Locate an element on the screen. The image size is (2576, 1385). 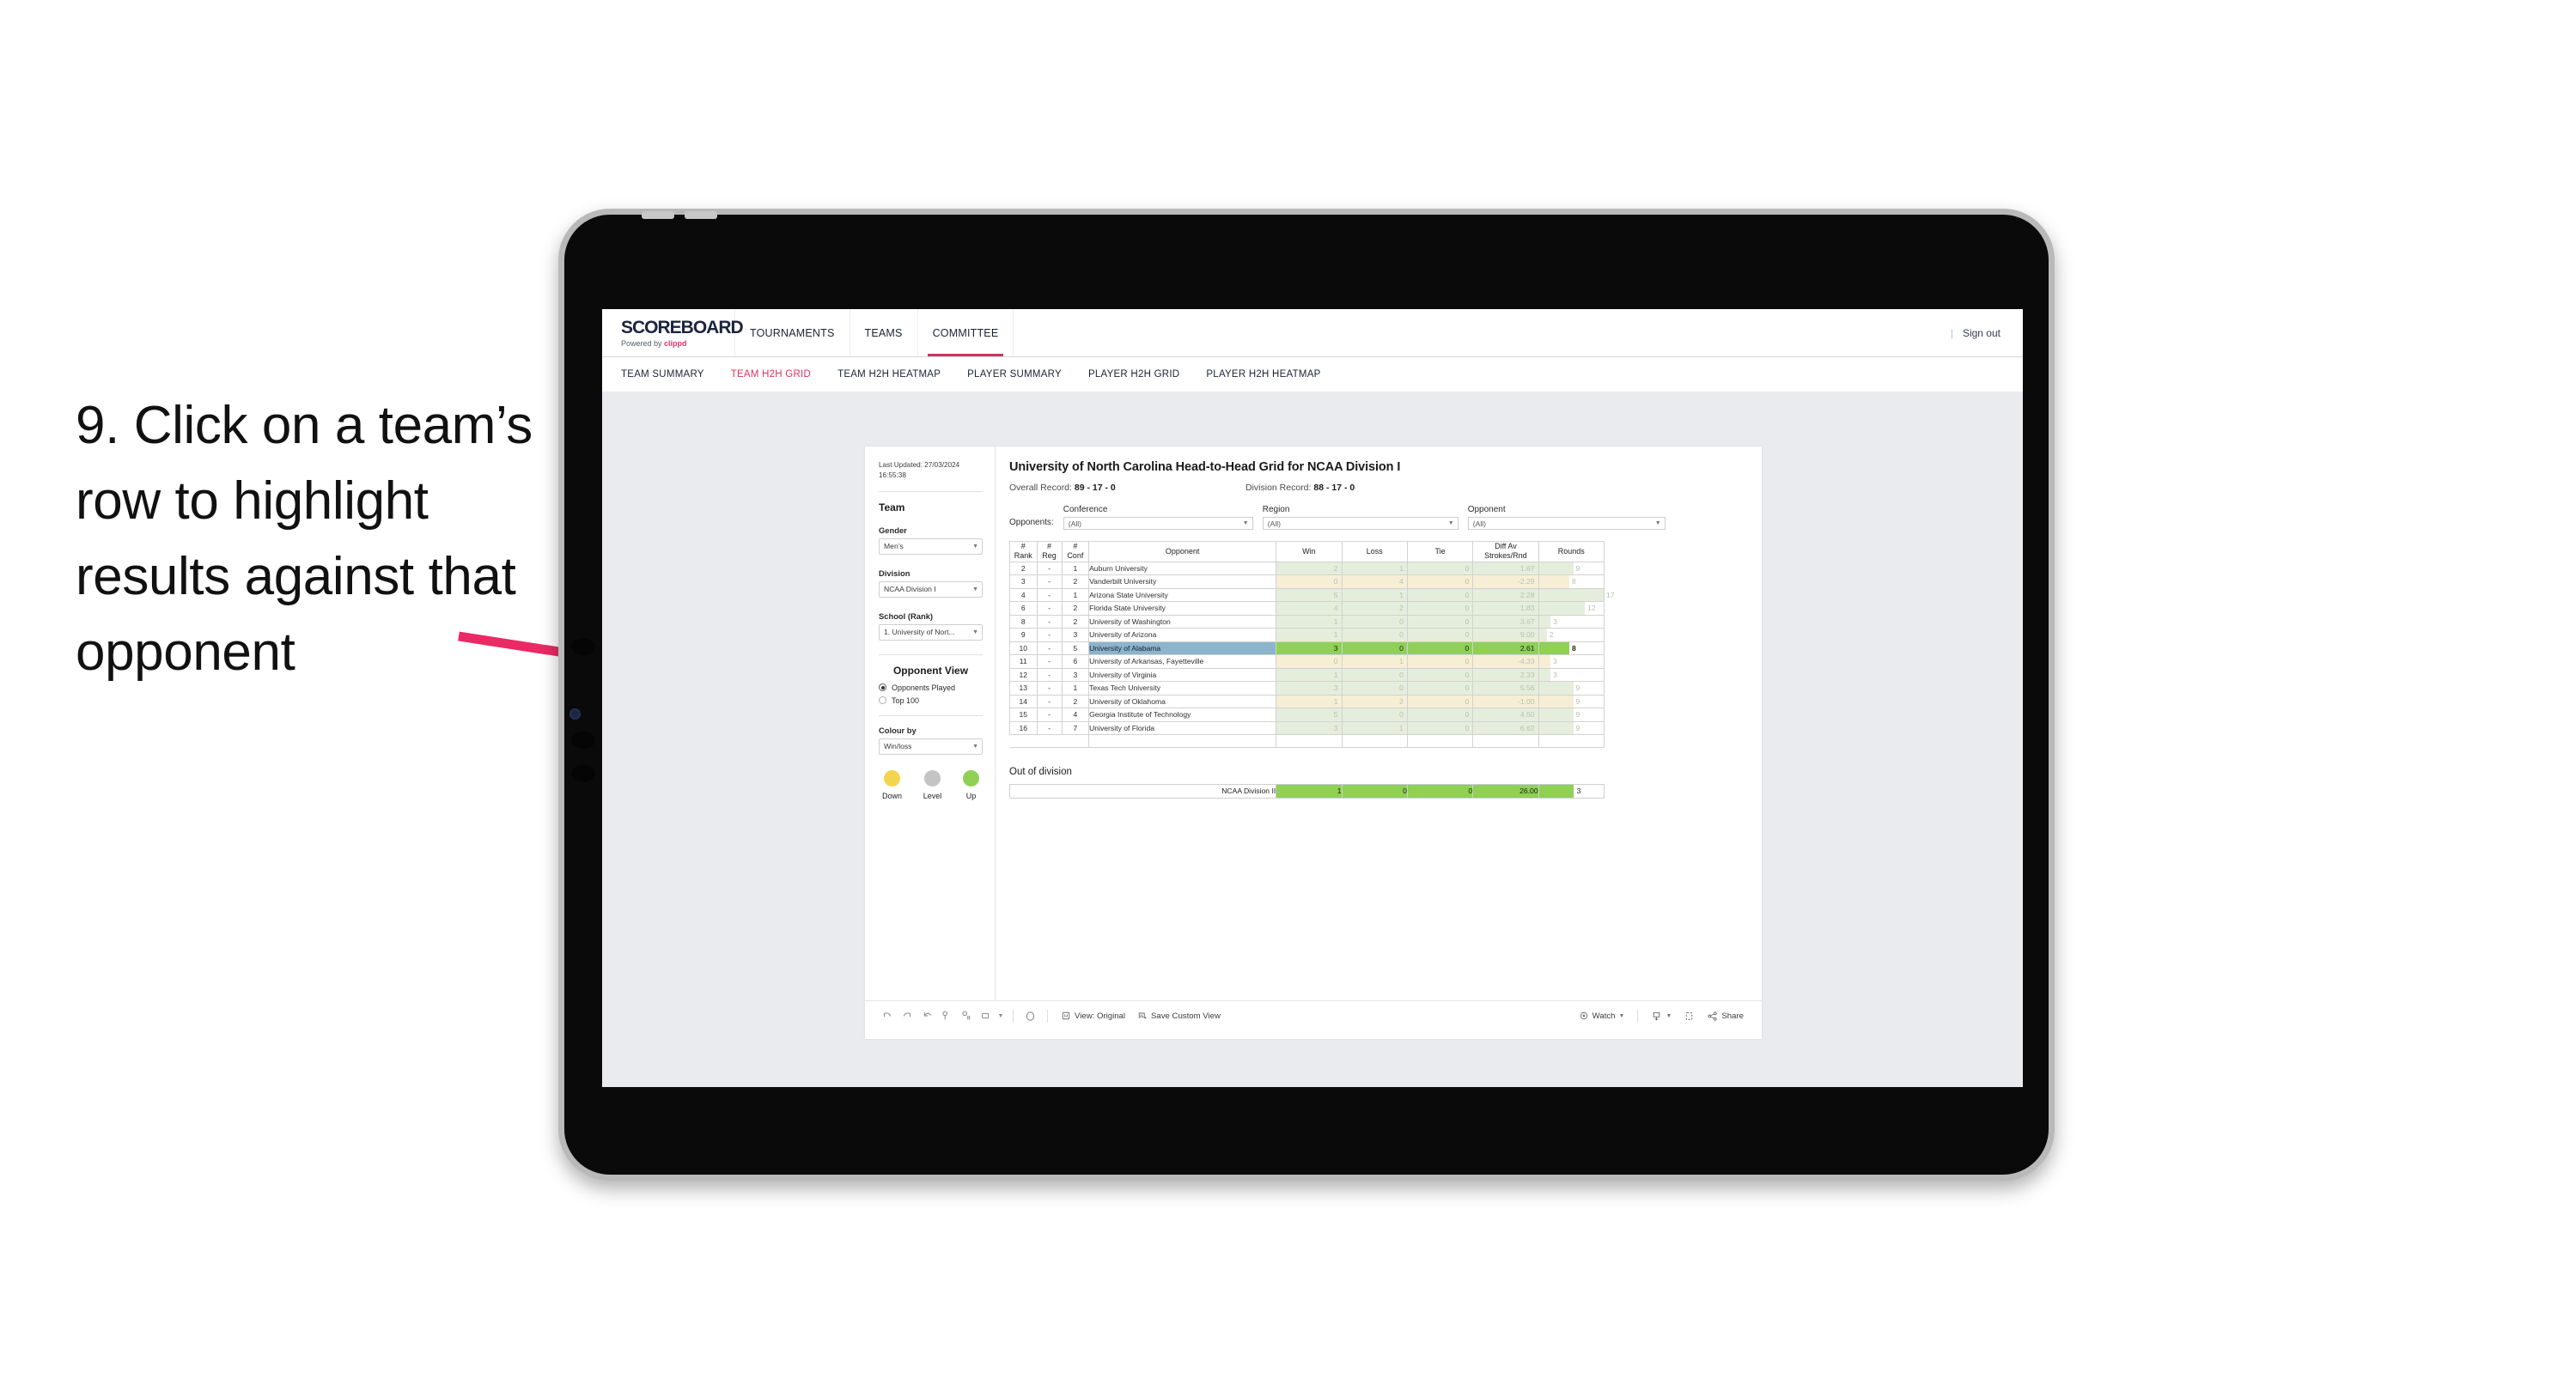
tab-team-h2h-heatmap: TEAM H2H HEATMAP is located at coordinates (889, 374).